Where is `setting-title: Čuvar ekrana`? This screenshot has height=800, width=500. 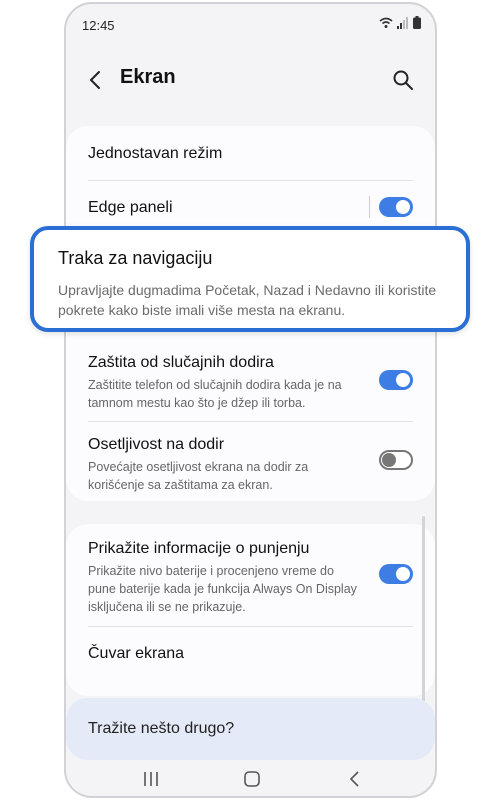 setting-title: Čuvar ekrana is located at coordinates (136, 653).